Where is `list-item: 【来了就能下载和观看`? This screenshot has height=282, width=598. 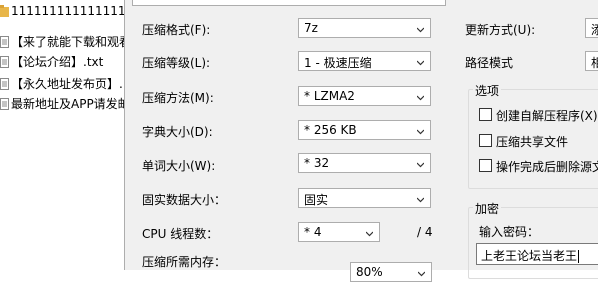 list-item: 【来了就能下载和观看 is located at coordinates (65, 42).